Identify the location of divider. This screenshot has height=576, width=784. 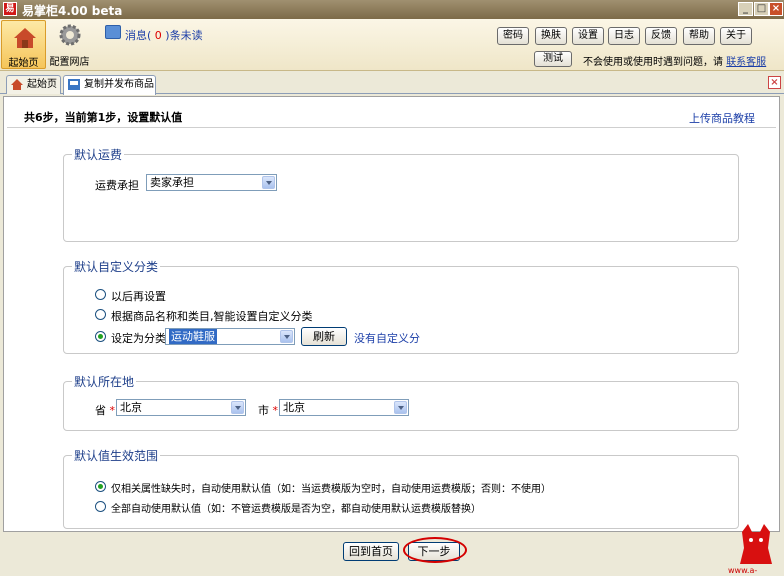
(391, 127).